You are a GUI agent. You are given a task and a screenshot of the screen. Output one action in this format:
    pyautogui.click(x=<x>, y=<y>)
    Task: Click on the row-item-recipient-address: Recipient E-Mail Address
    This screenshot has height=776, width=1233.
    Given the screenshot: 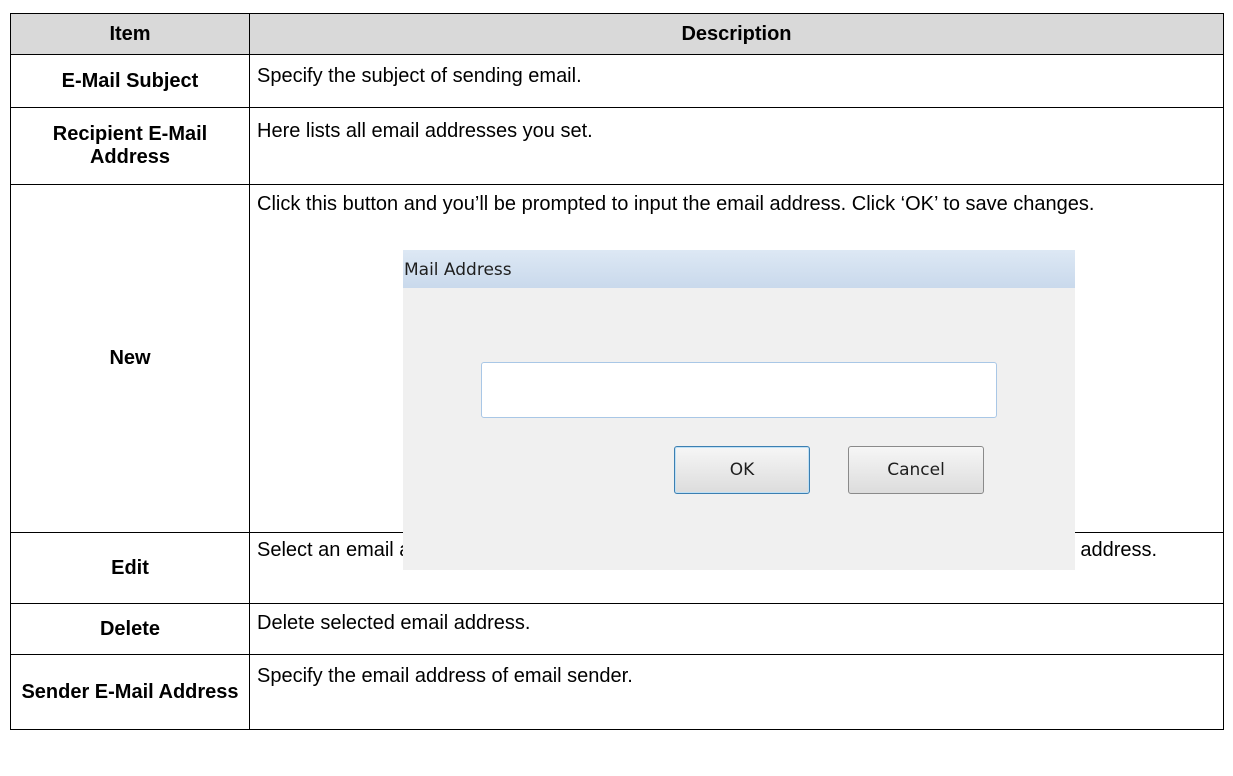 What is the action you would take?
    pyautogui.click(x=130, y=145)
    